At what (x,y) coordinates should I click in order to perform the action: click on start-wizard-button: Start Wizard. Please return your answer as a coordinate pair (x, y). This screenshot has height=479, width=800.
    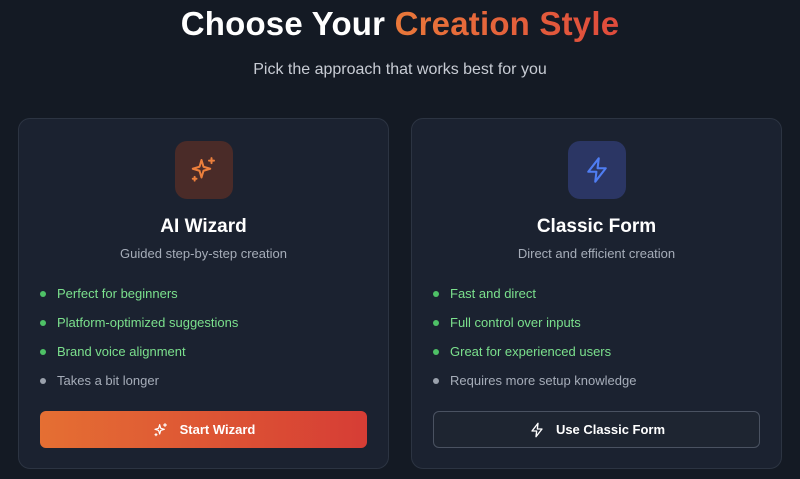
    Looking at the image, I should click on (203, 429).